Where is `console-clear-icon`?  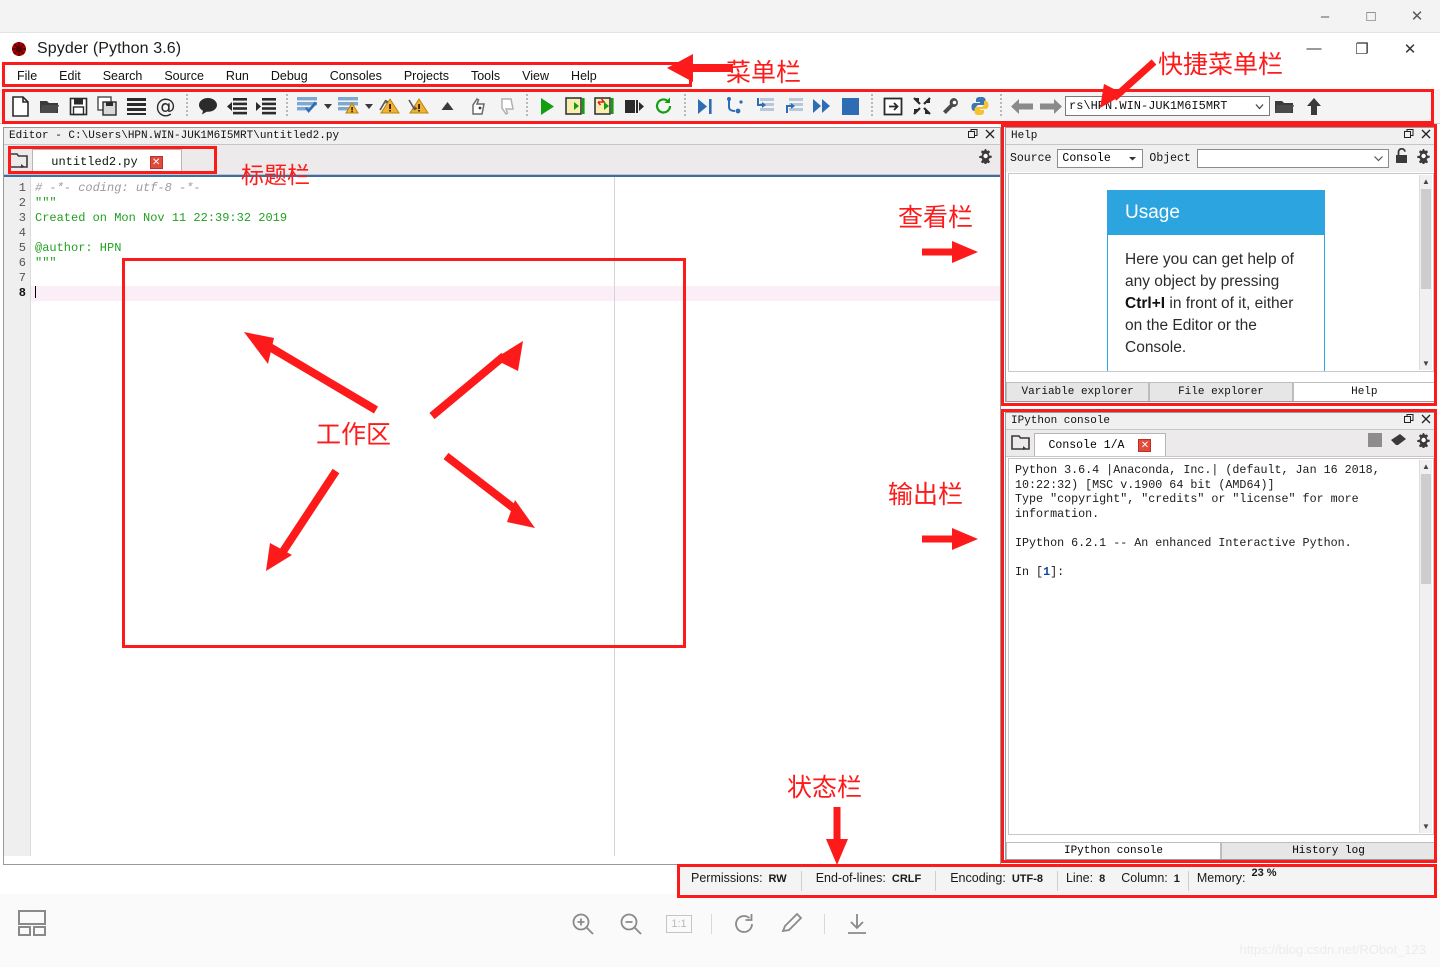 console-clear-icon is located at coordinates (1399, 442).